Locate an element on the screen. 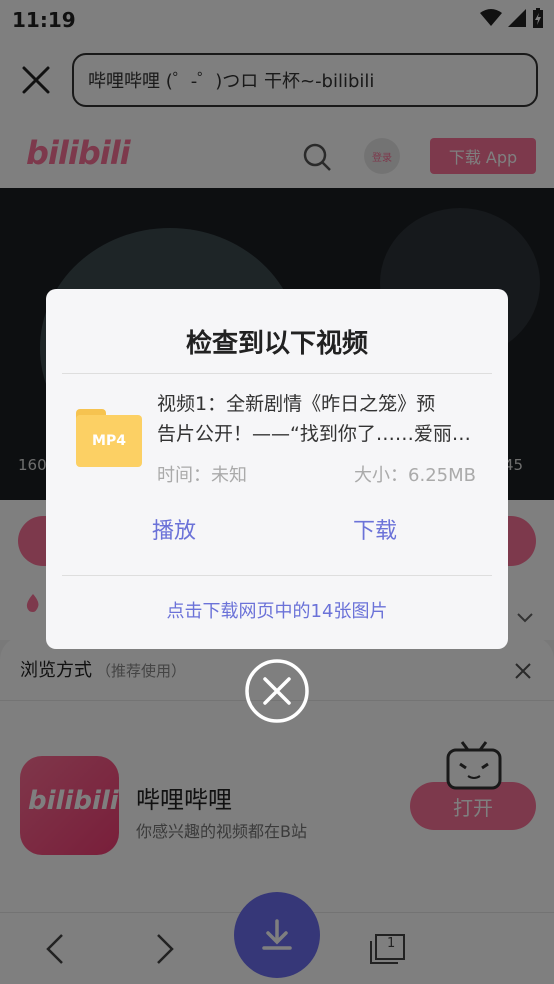  dialog-close-icon is located at coordinates (277, 691).